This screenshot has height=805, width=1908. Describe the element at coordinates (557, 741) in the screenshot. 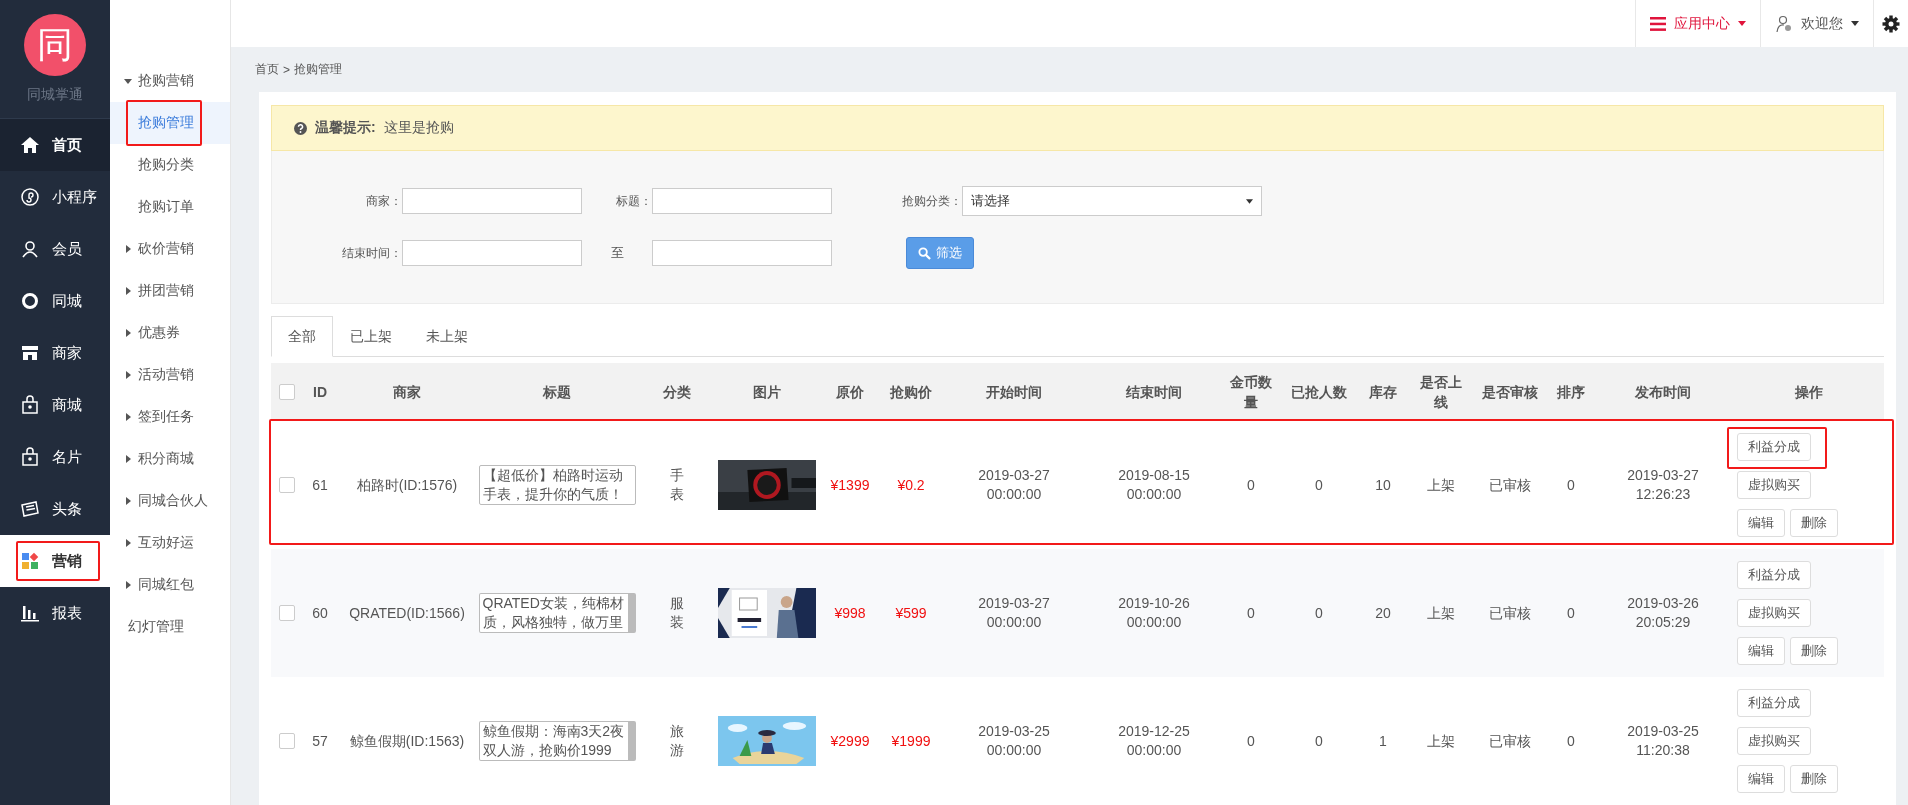

I see `title-textarea: 鲸鱼假期：海南3天2夜双人游，抢购价1999` at that location.